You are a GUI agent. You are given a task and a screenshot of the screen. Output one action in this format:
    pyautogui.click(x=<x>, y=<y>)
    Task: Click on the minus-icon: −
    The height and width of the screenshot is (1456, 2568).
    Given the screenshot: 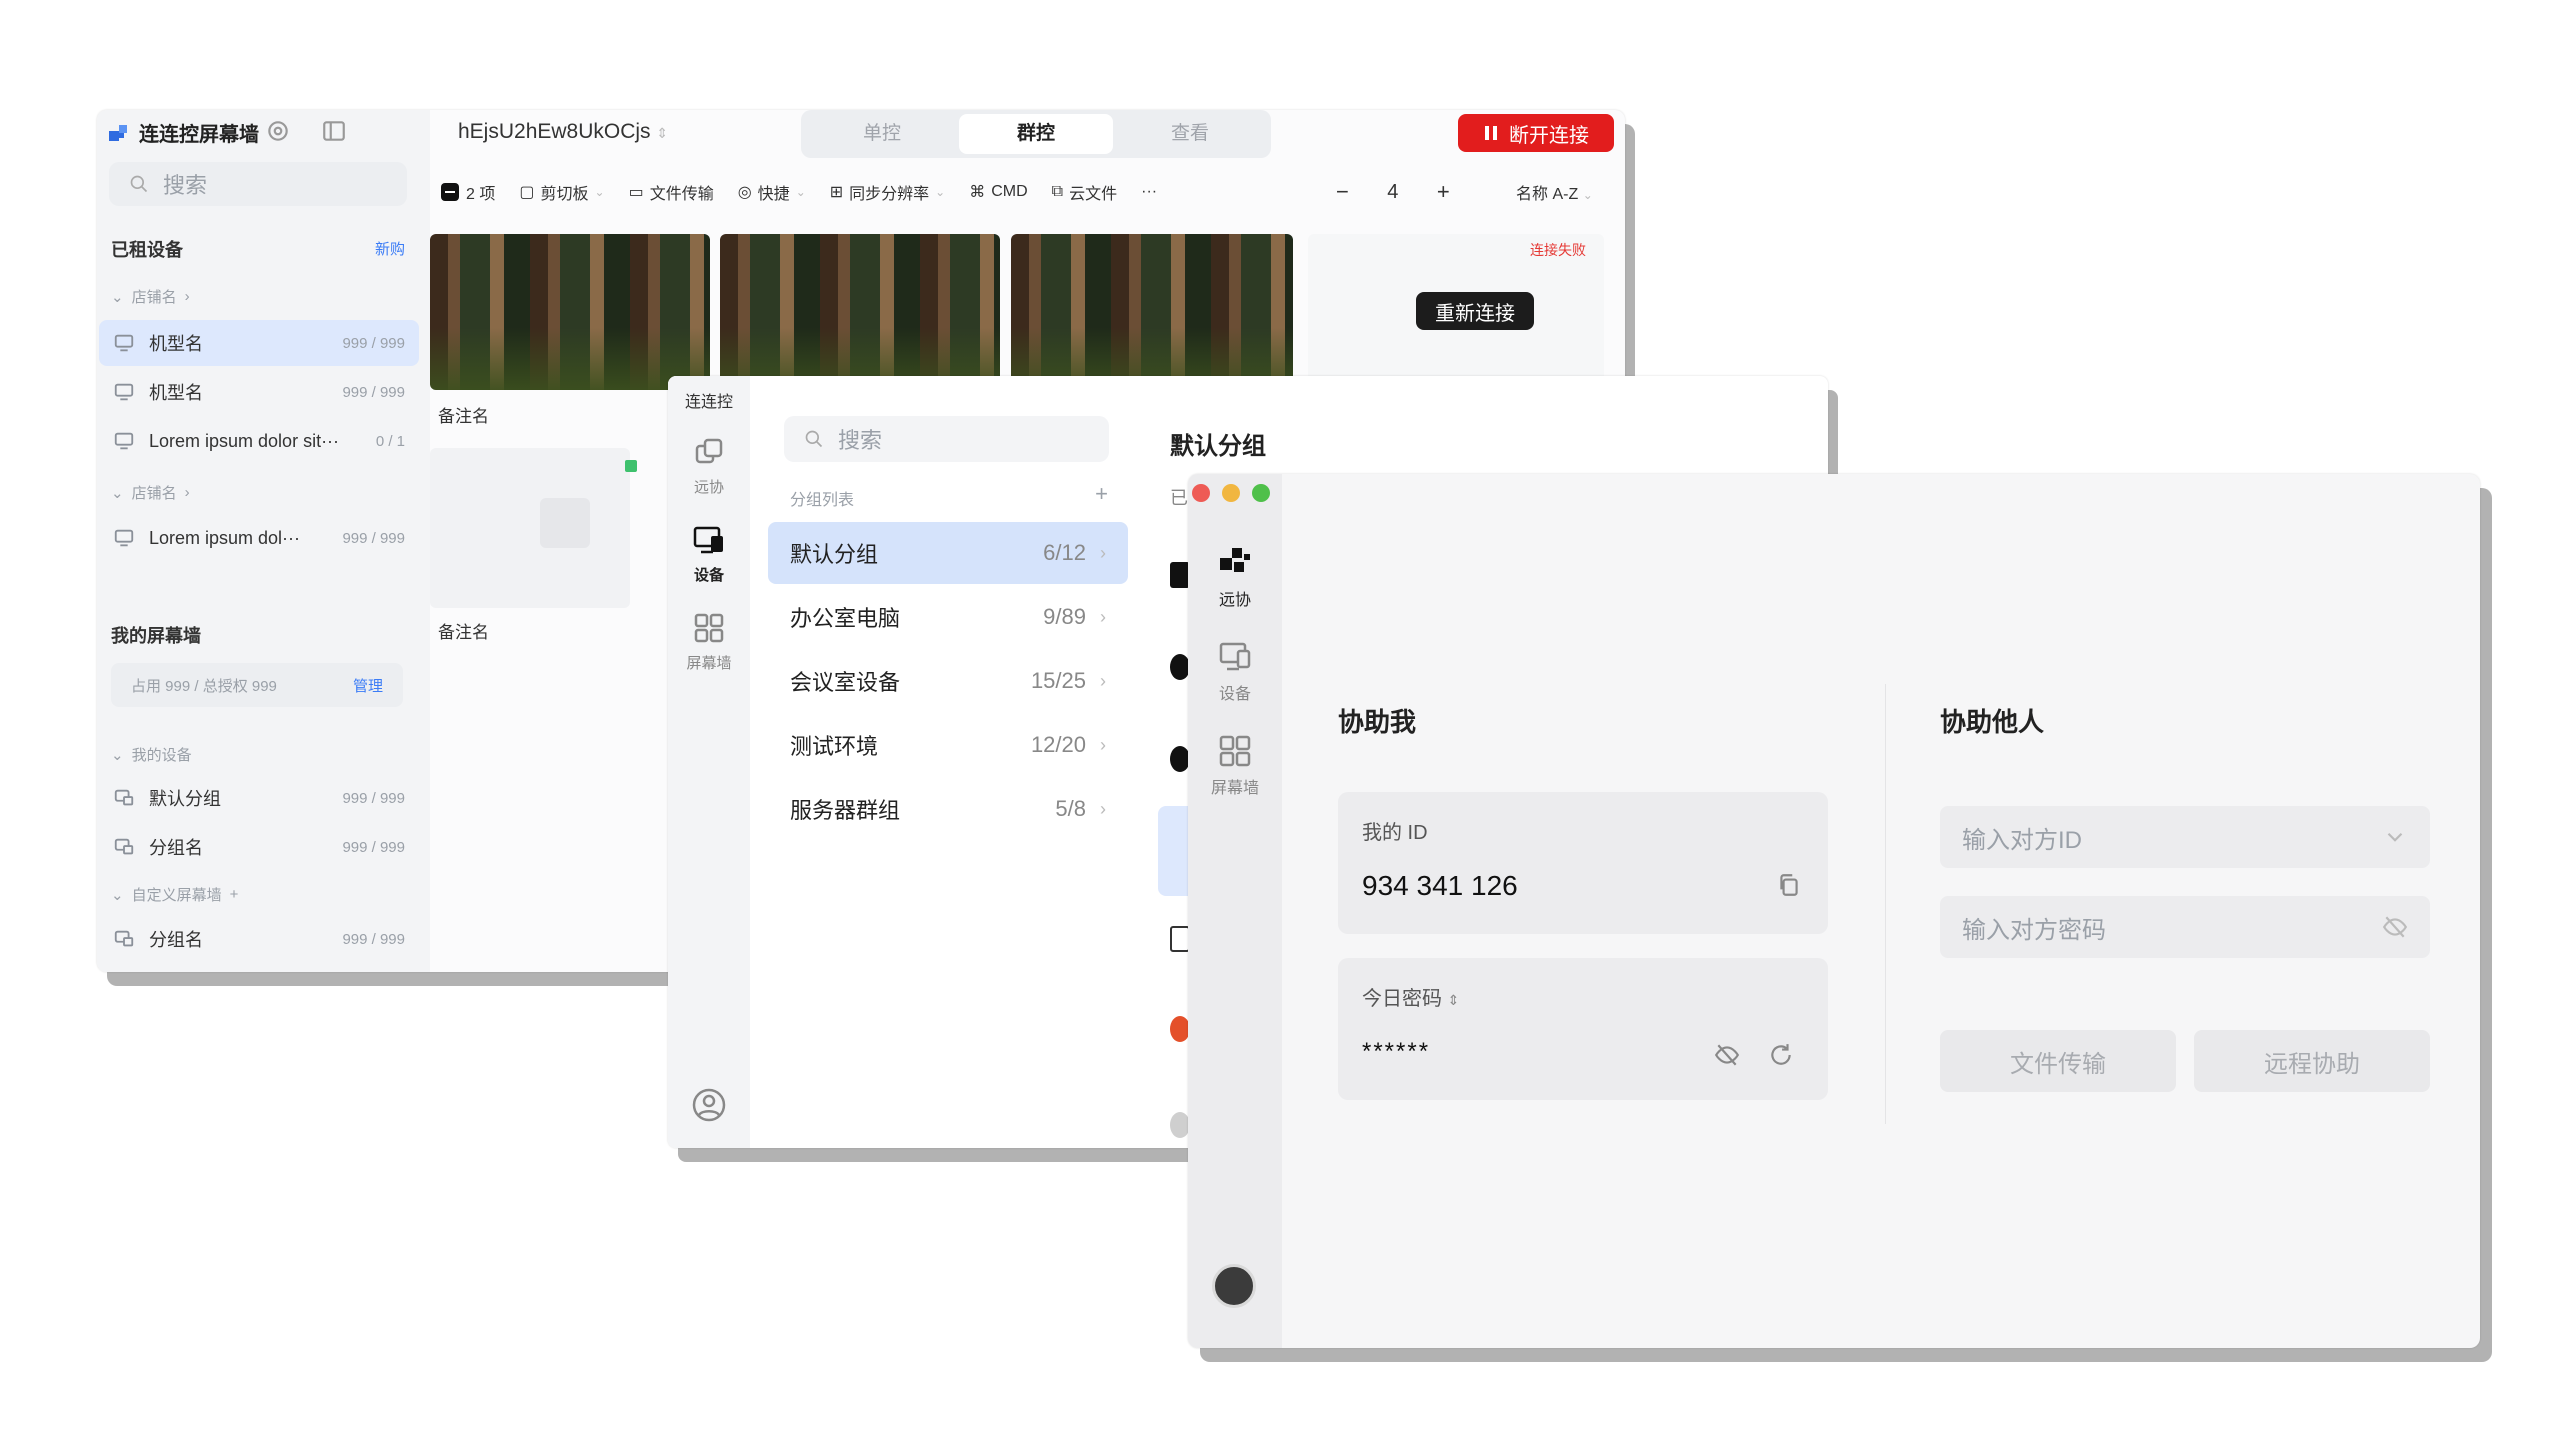 What is the action you would take?
    pyautogui.click(x=1342, y=192)
    